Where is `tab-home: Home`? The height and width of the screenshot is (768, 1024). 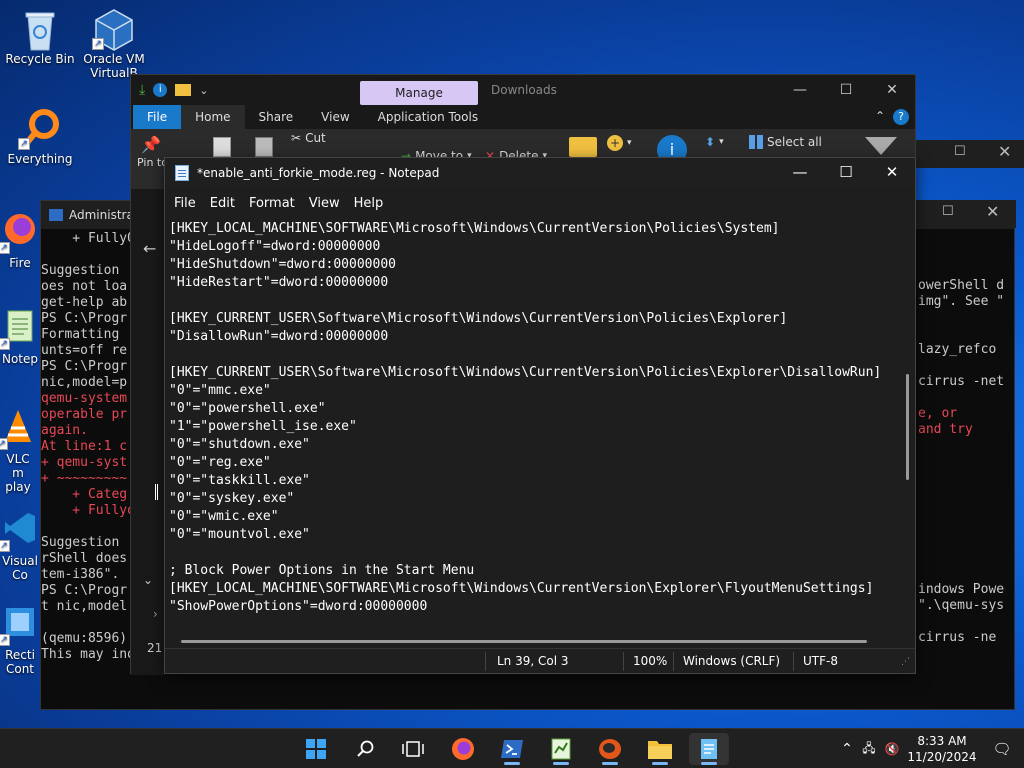 tab-home: Home is located at coordinates (213, 117).